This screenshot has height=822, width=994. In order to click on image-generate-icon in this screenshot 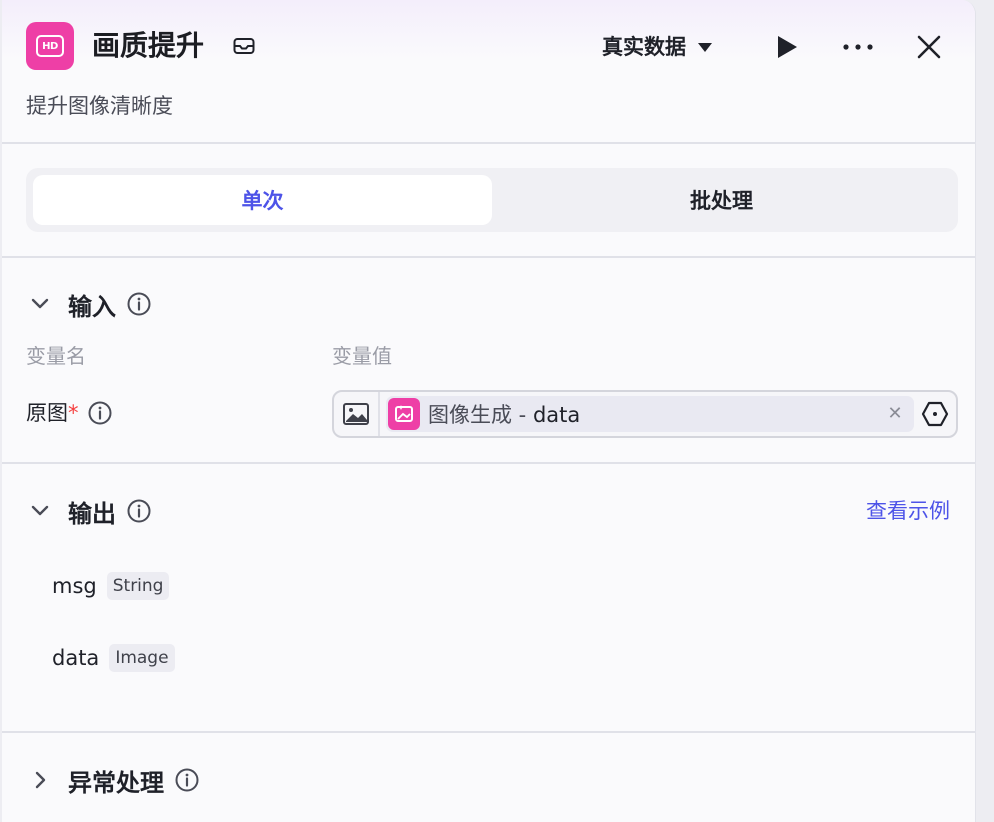, I will do `click(404, 414)`.